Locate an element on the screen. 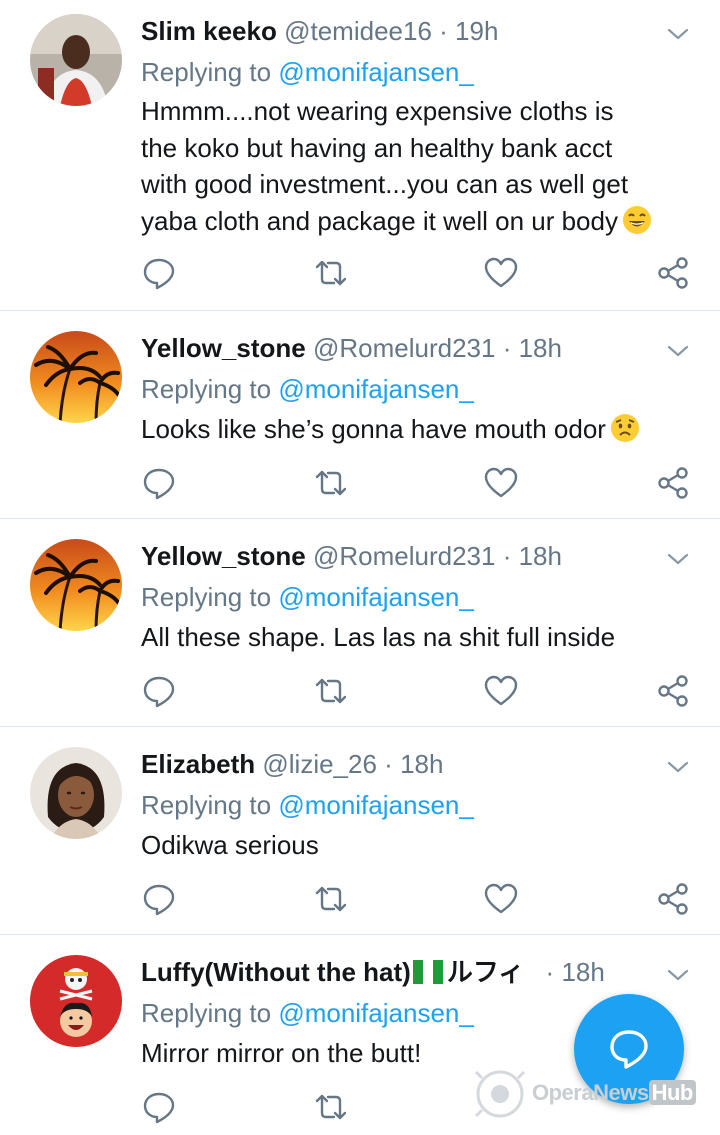  user-handle: @temidee16 is located at coordinates (358, 31).